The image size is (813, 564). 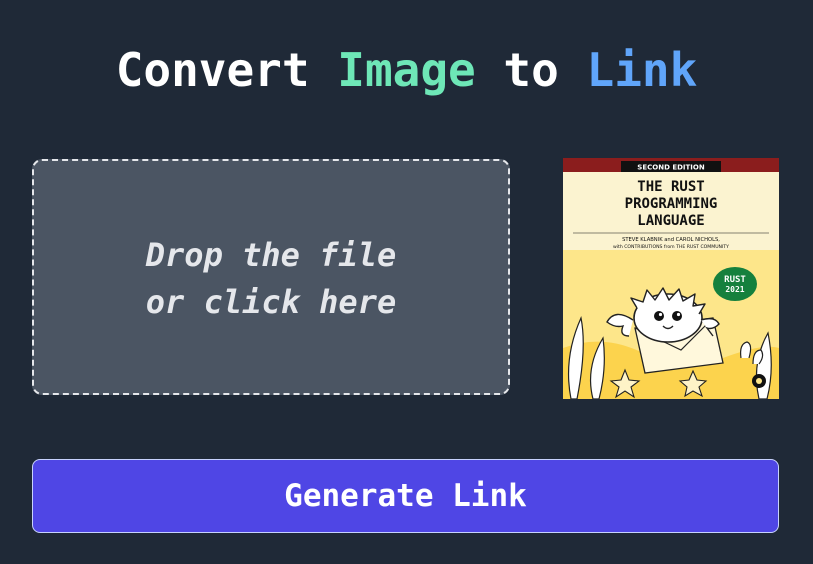 What do you see at coordinates (759, 381) in the screenshot?
I see `cover-publisher-logo-inner` at bounding box center [759, 381].